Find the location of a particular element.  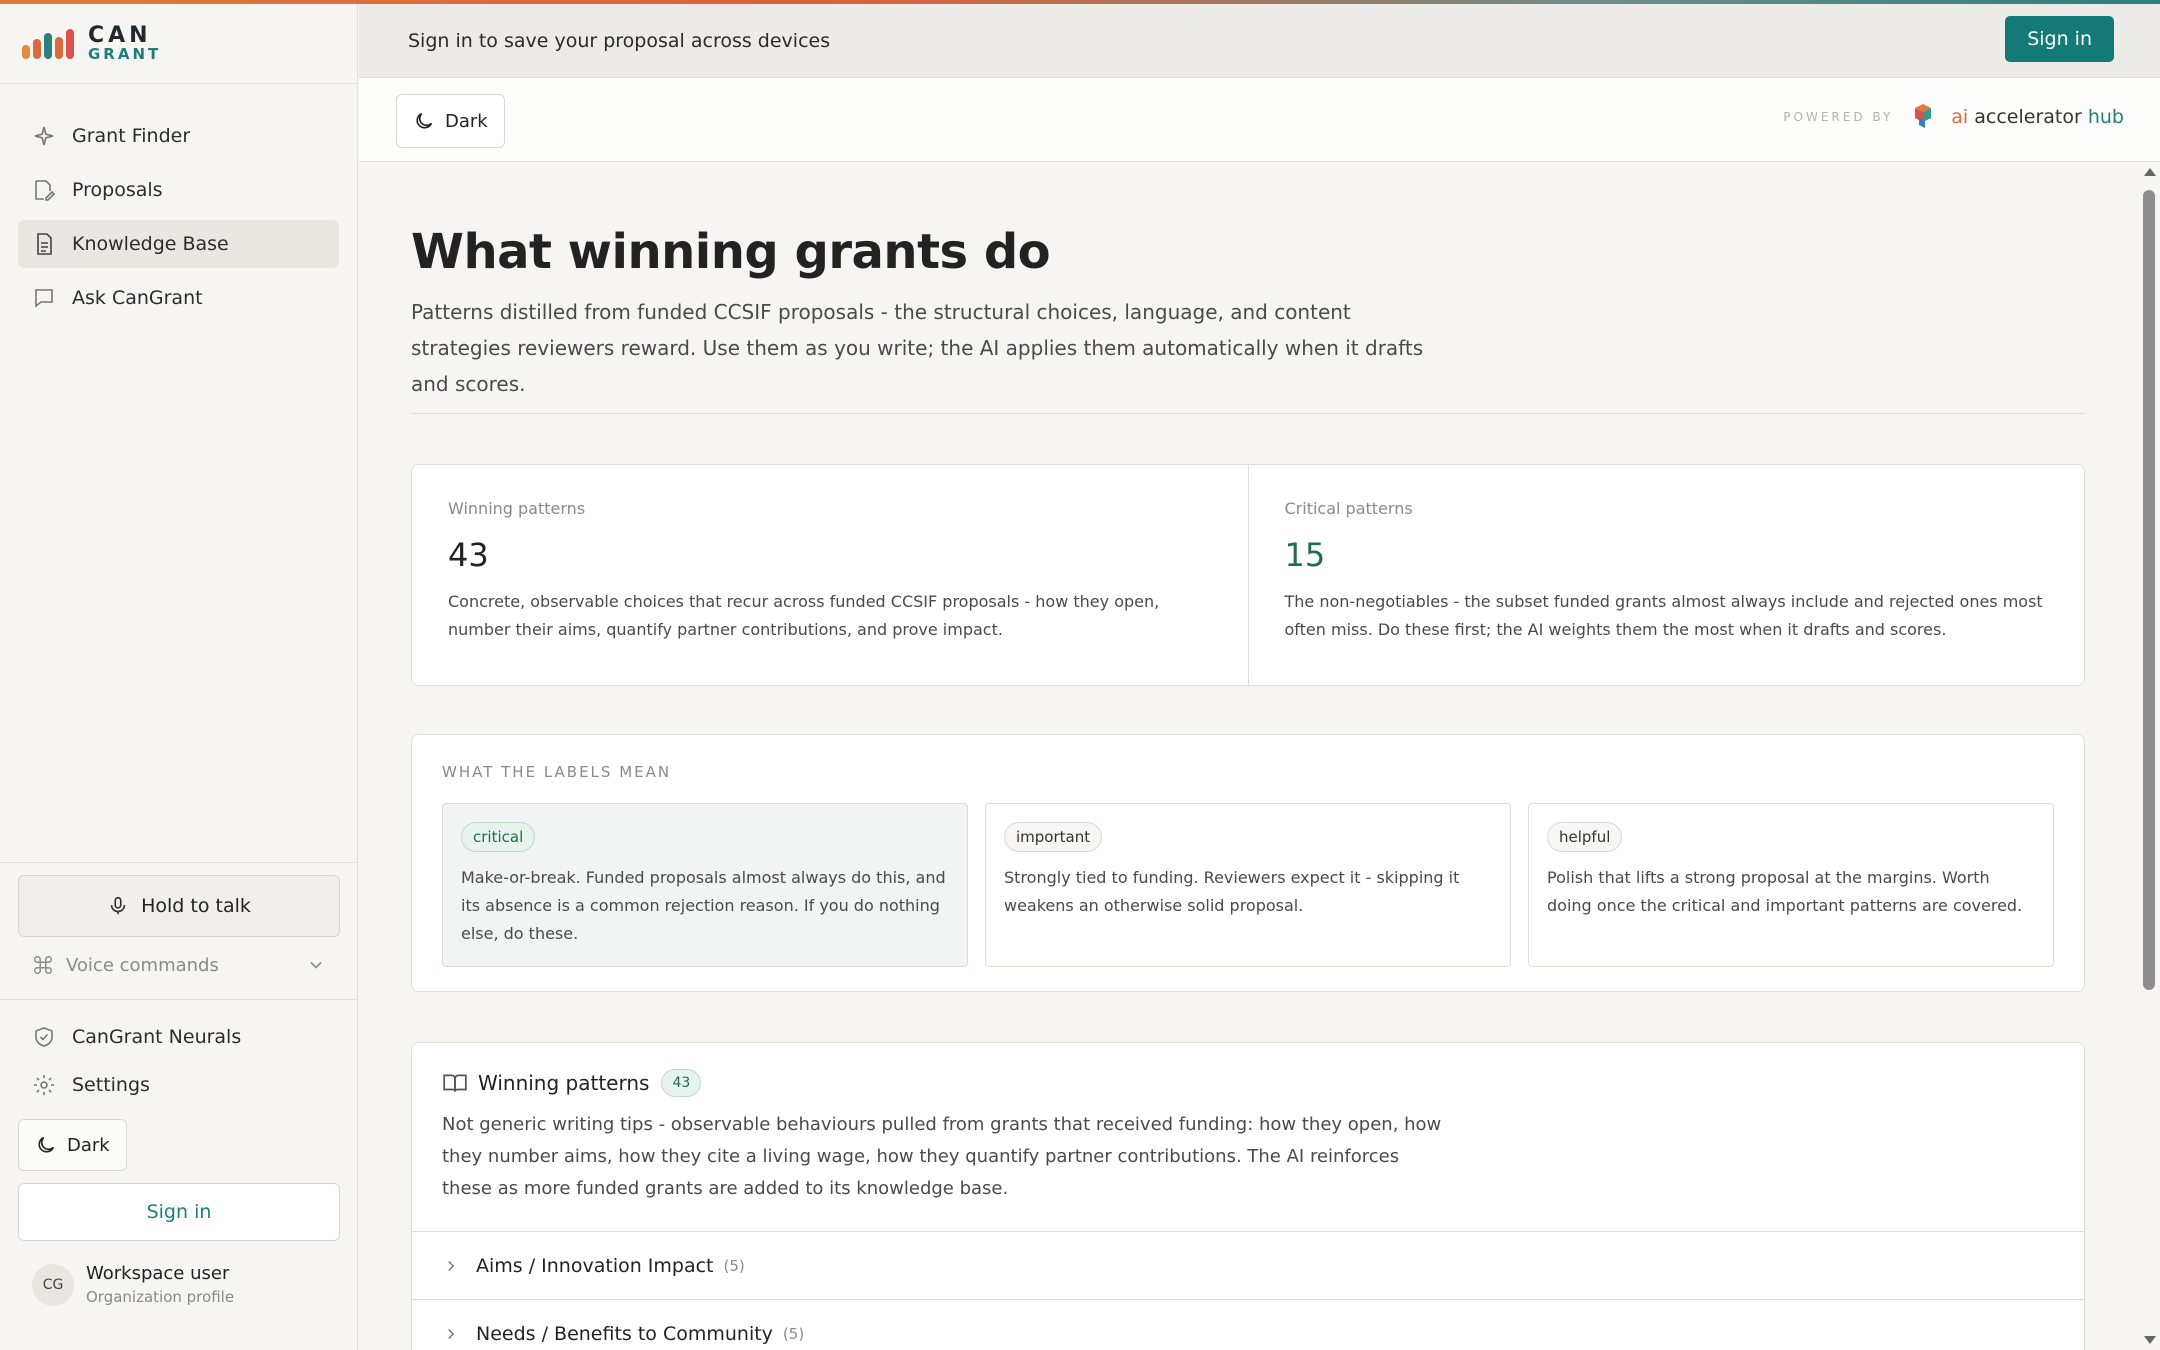

scroll-up-arrow-icon is located at coordinates (2150, 172).